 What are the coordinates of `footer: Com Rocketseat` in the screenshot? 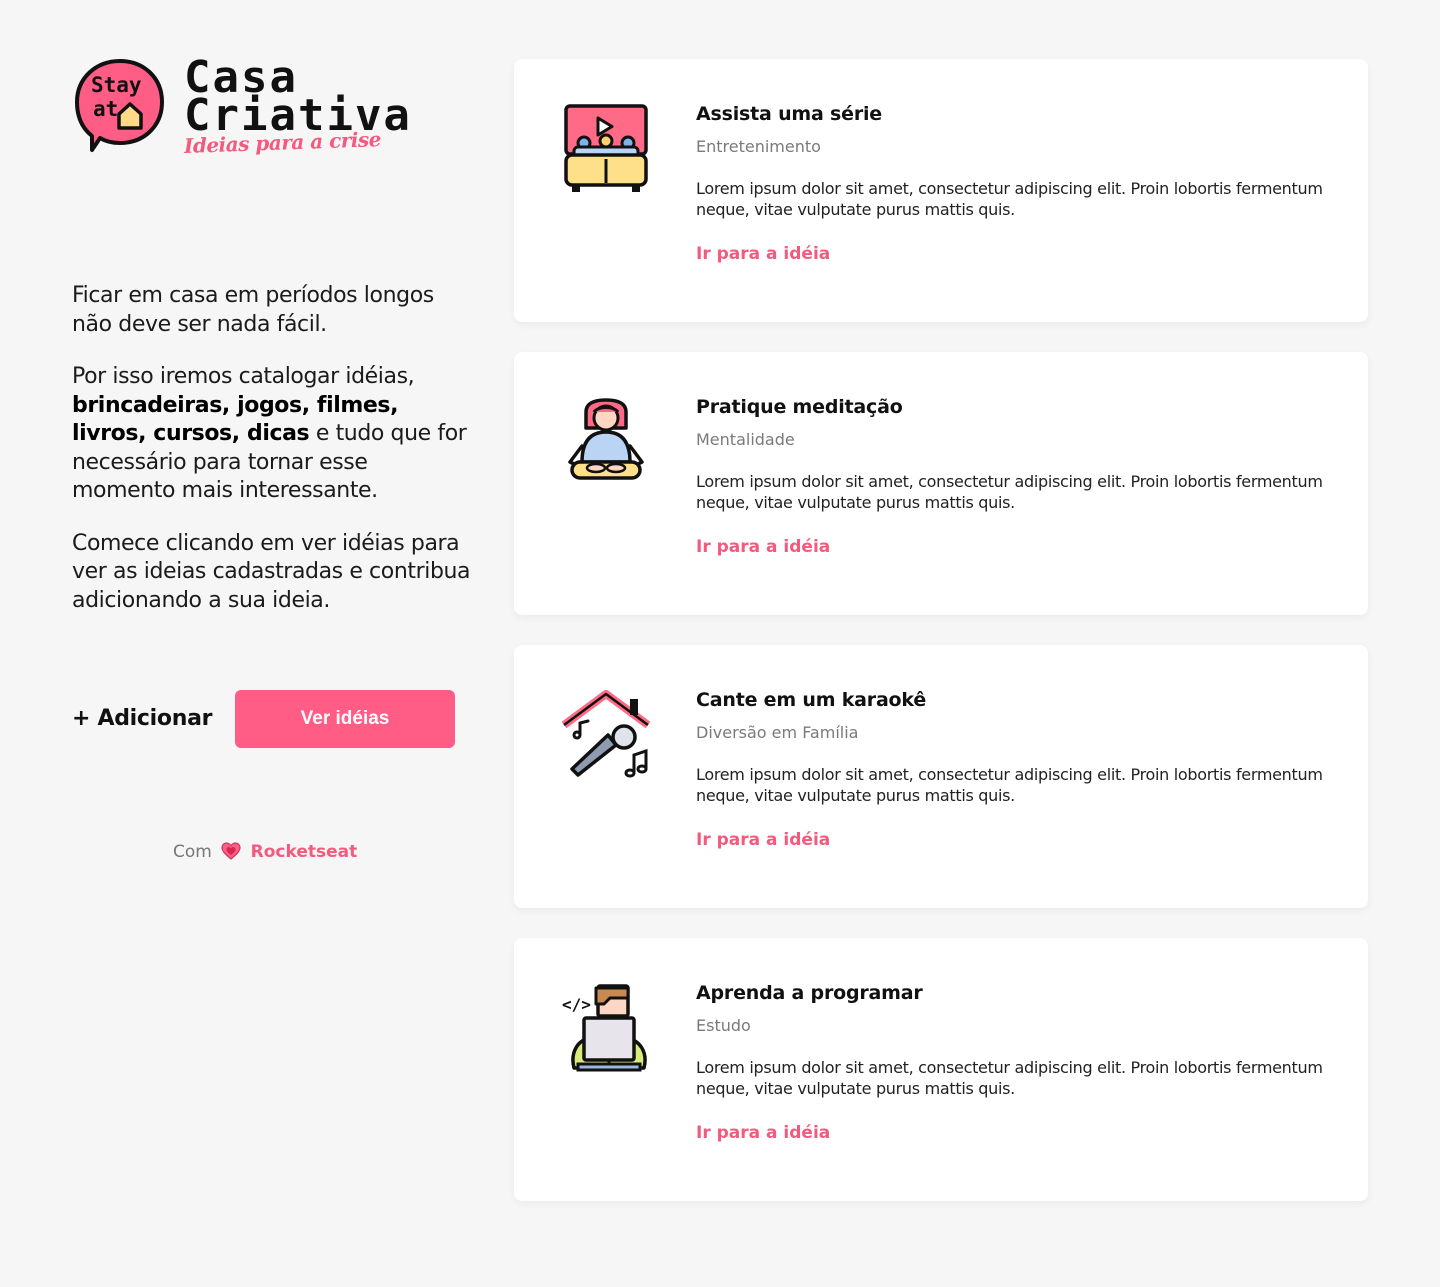 It's located at (265, 852).